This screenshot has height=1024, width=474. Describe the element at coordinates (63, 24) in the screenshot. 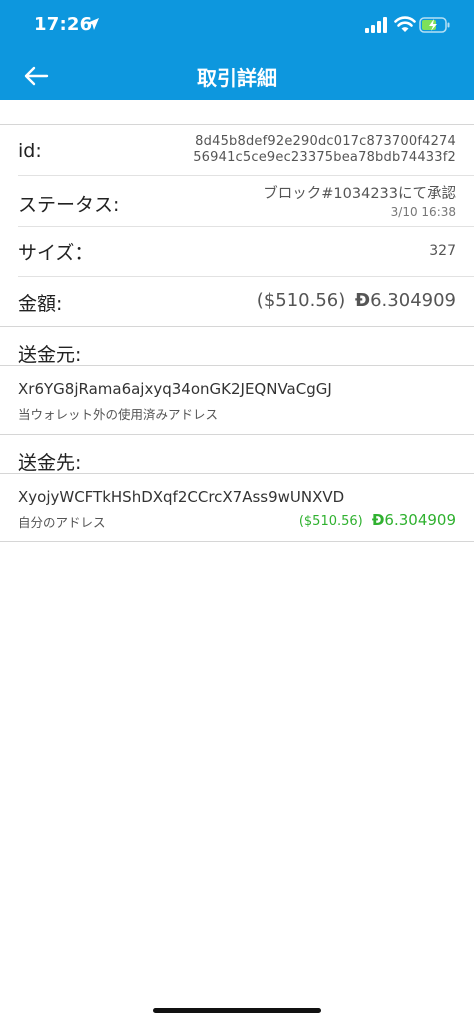

I see `status-time: 17:26` at that location.